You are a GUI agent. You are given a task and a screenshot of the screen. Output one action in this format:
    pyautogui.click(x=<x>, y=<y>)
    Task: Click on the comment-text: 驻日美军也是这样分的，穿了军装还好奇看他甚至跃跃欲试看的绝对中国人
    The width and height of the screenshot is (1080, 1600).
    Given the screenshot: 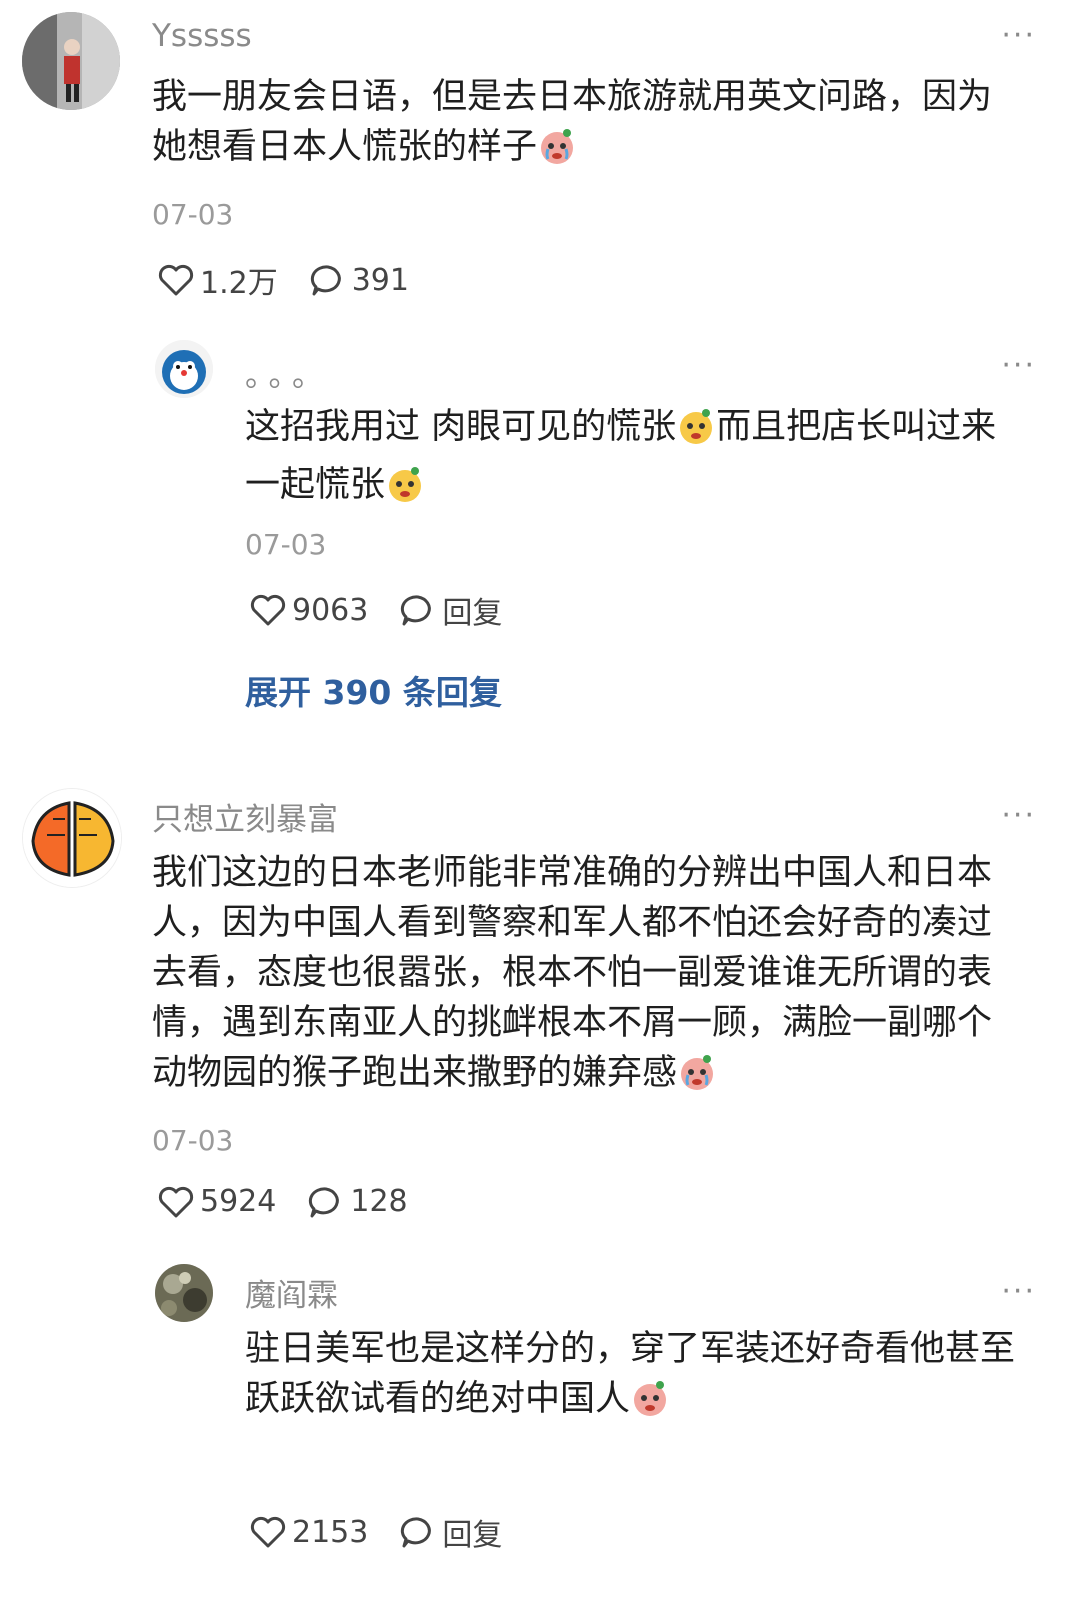 What is the action you would take?
    pyautogui.click(x=635, y=1378)
    